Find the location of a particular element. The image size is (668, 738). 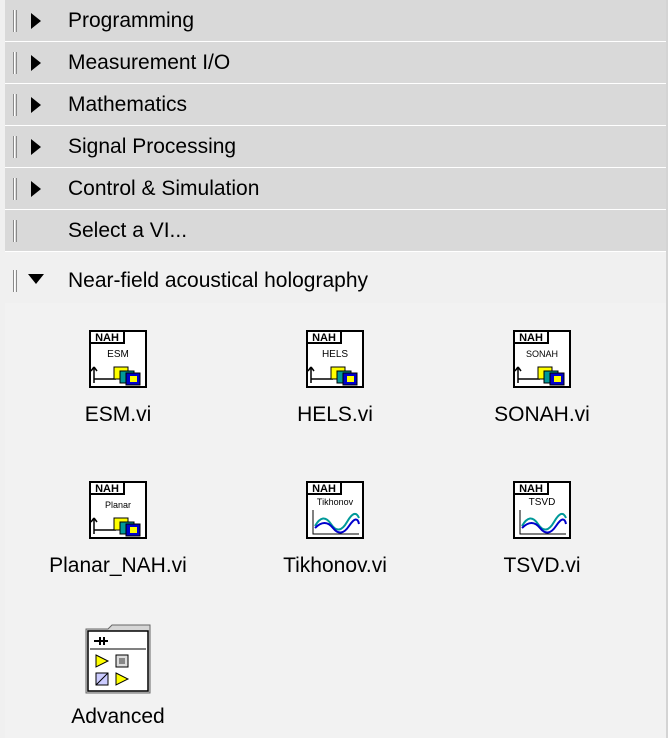

vi-sonah: NAH SONAH SONAH.vi is located at coordinates (542, 377).